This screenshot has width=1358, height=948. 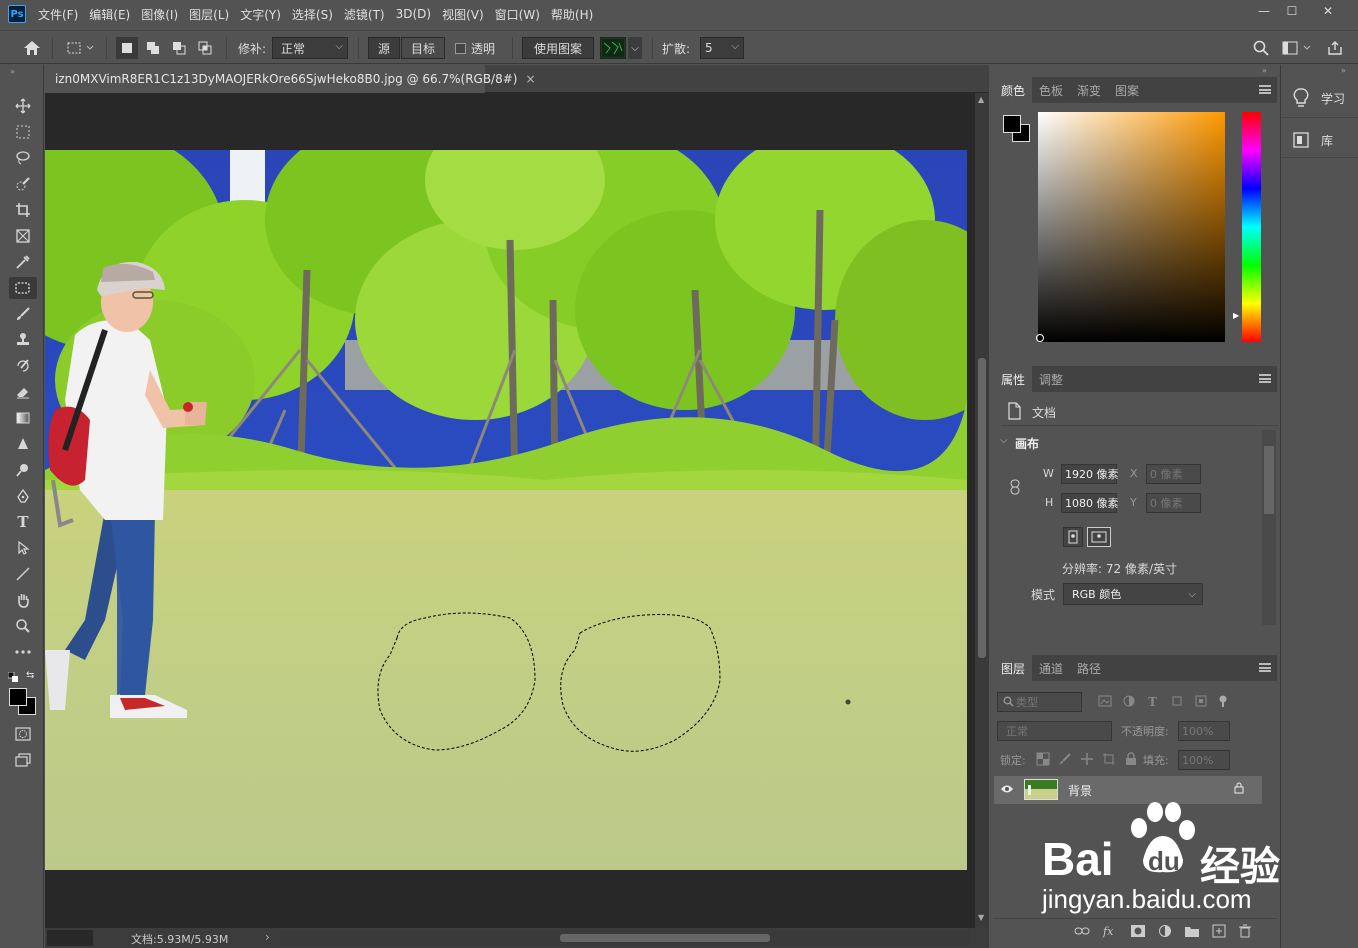 I want to click on tab-patterns: 图案, so click(x=1127, y=90).